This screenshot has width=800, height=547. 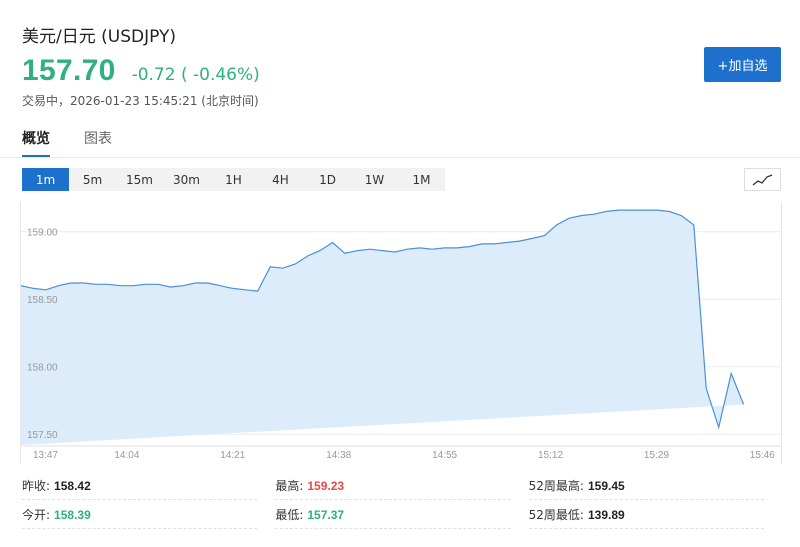 What do you see at coordinates (556, 486) in the screenshot?
I see `stat-label: 52周最高:` at bounding box center [556, 486].